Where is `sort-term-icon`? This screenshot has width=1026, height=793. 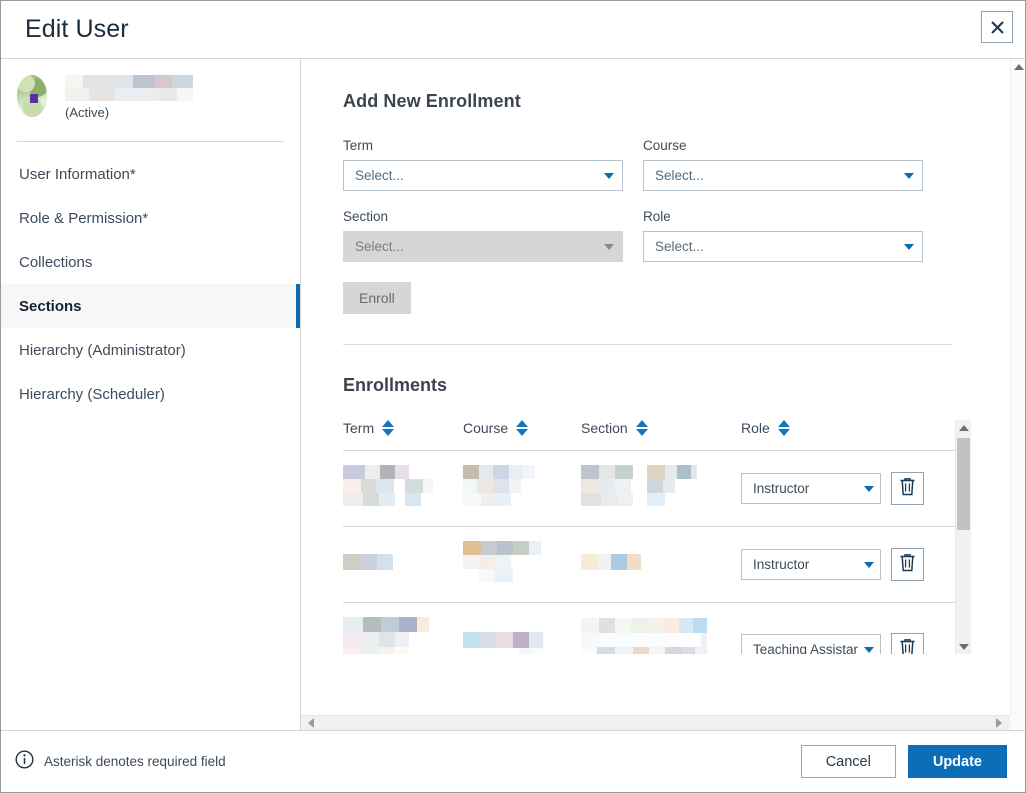
sort-term-icon is located at coordinates (388, 428).